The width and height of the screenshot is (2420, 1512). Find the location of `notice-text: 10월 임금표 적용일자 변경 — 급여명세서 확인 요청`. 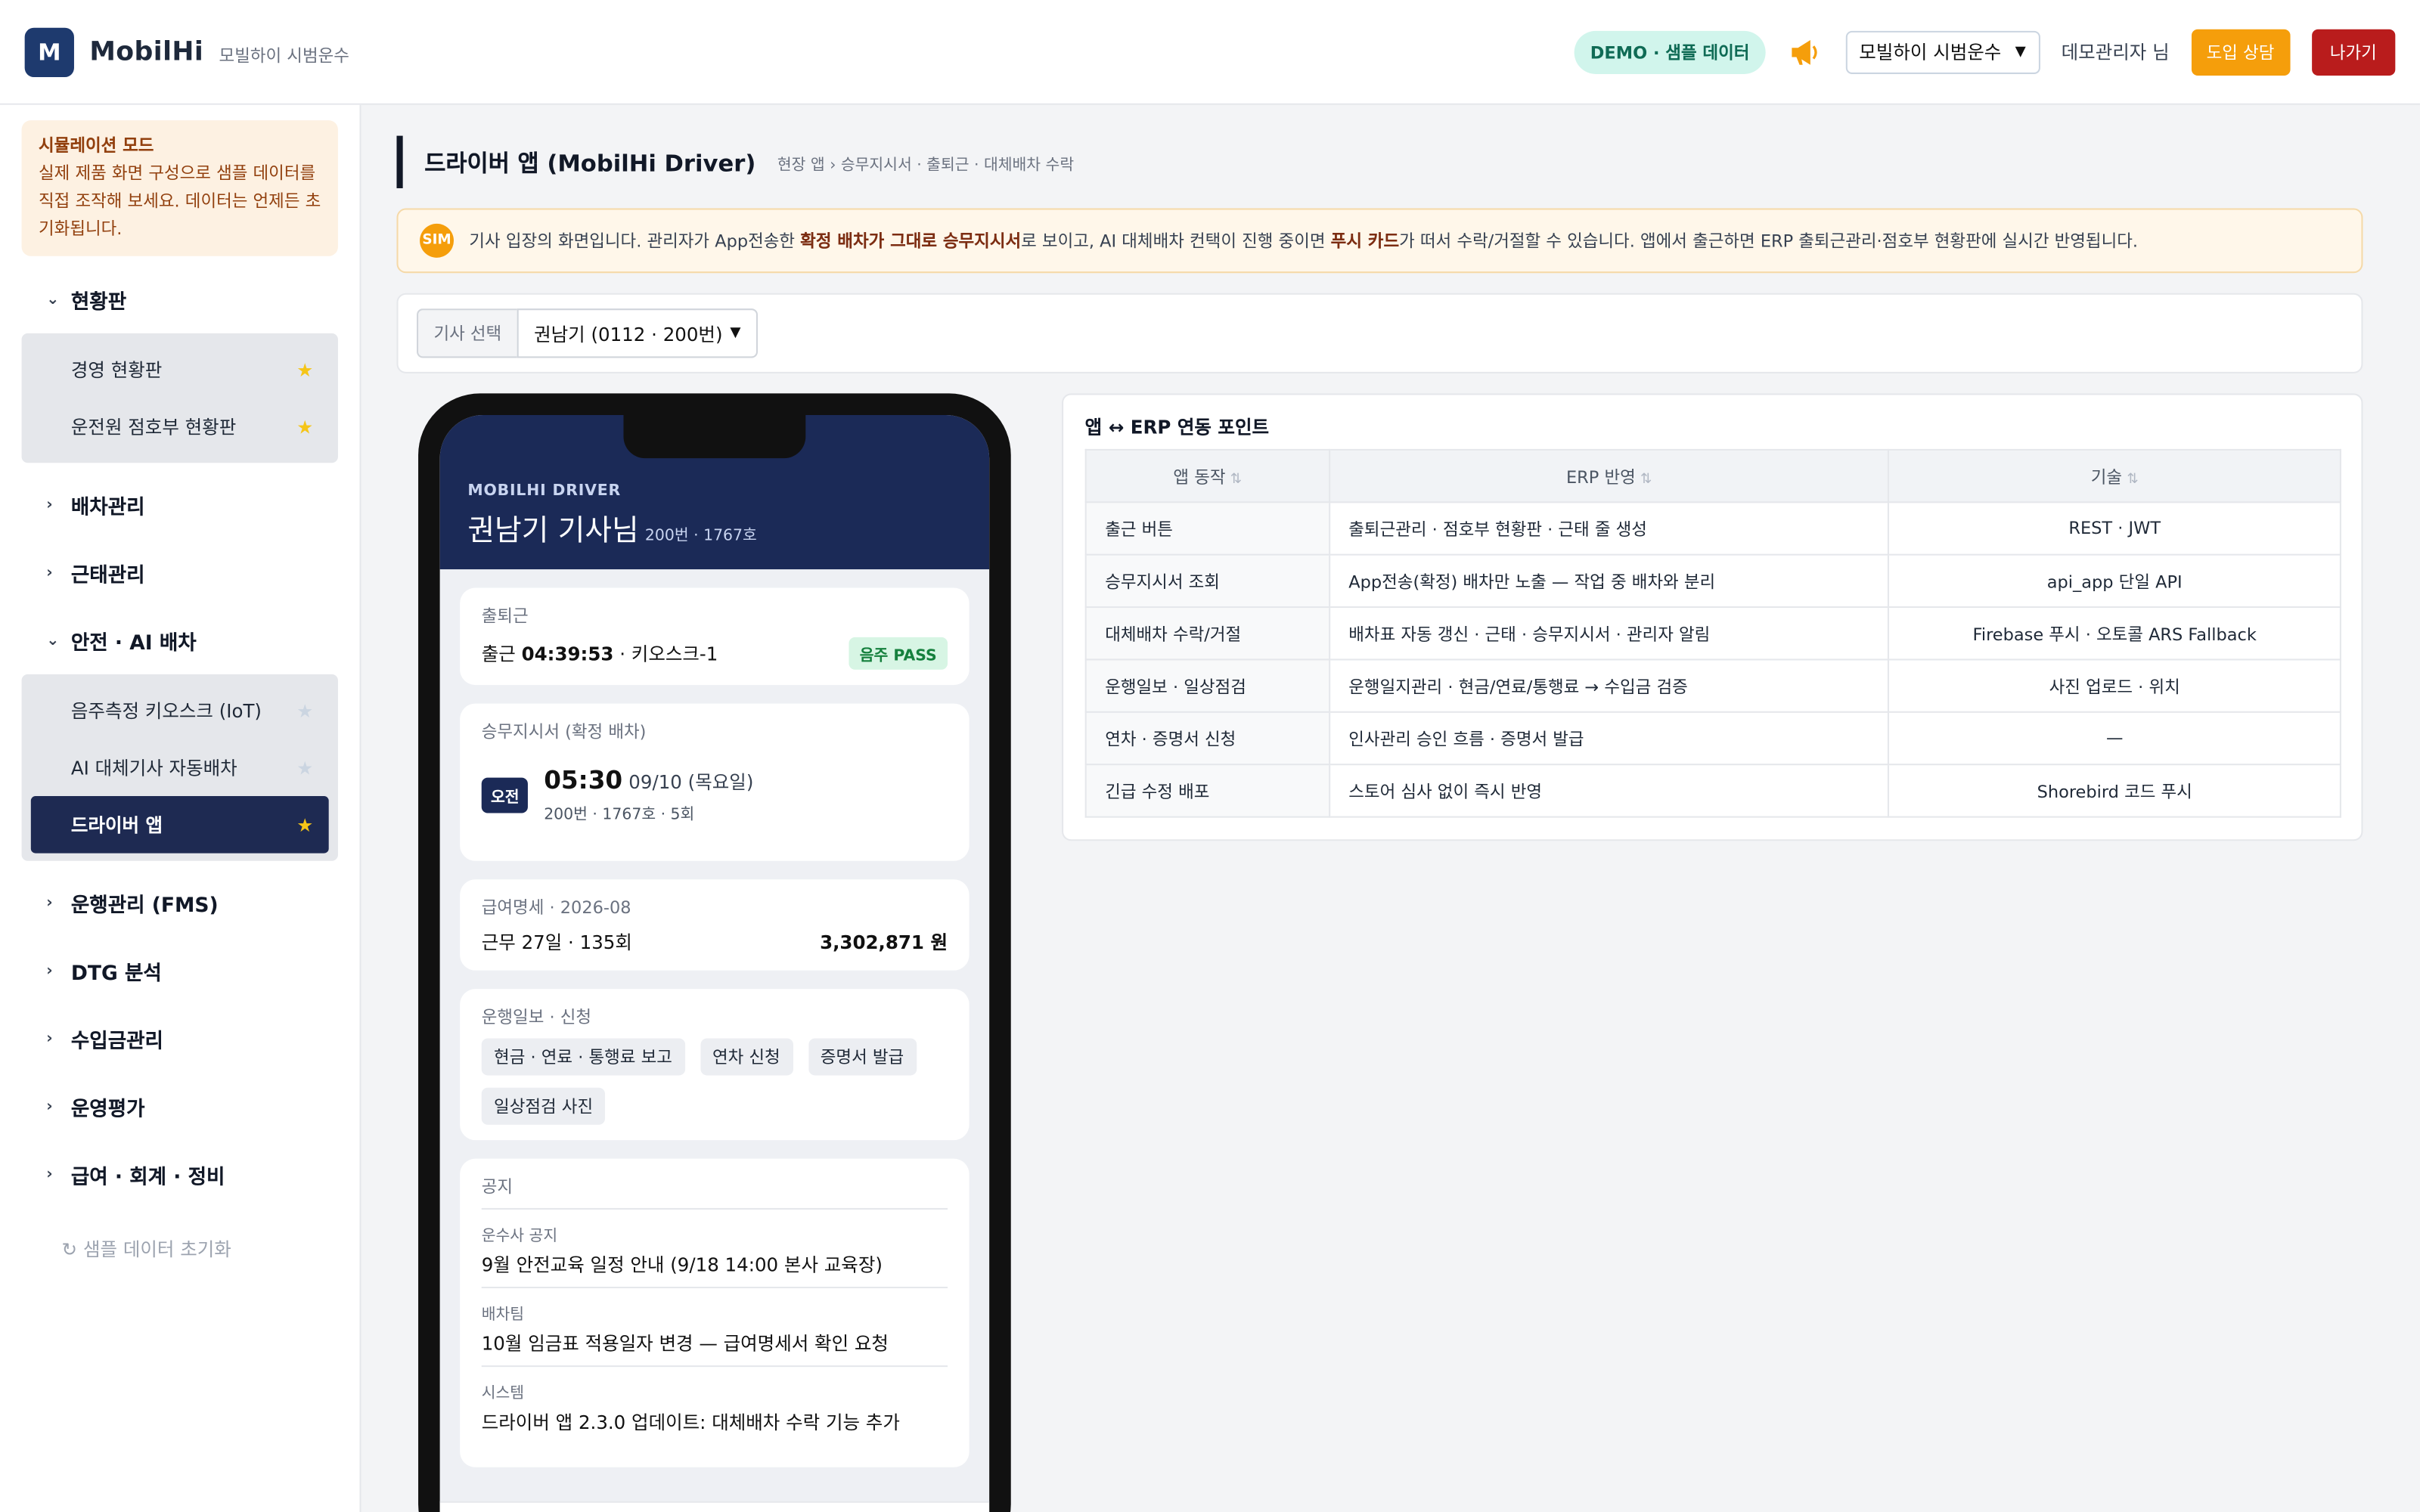

notice-text: 10월 임금표 적용일자 변경 — 급여명세서 확인 요청 is located at coordinates (685, 1344).